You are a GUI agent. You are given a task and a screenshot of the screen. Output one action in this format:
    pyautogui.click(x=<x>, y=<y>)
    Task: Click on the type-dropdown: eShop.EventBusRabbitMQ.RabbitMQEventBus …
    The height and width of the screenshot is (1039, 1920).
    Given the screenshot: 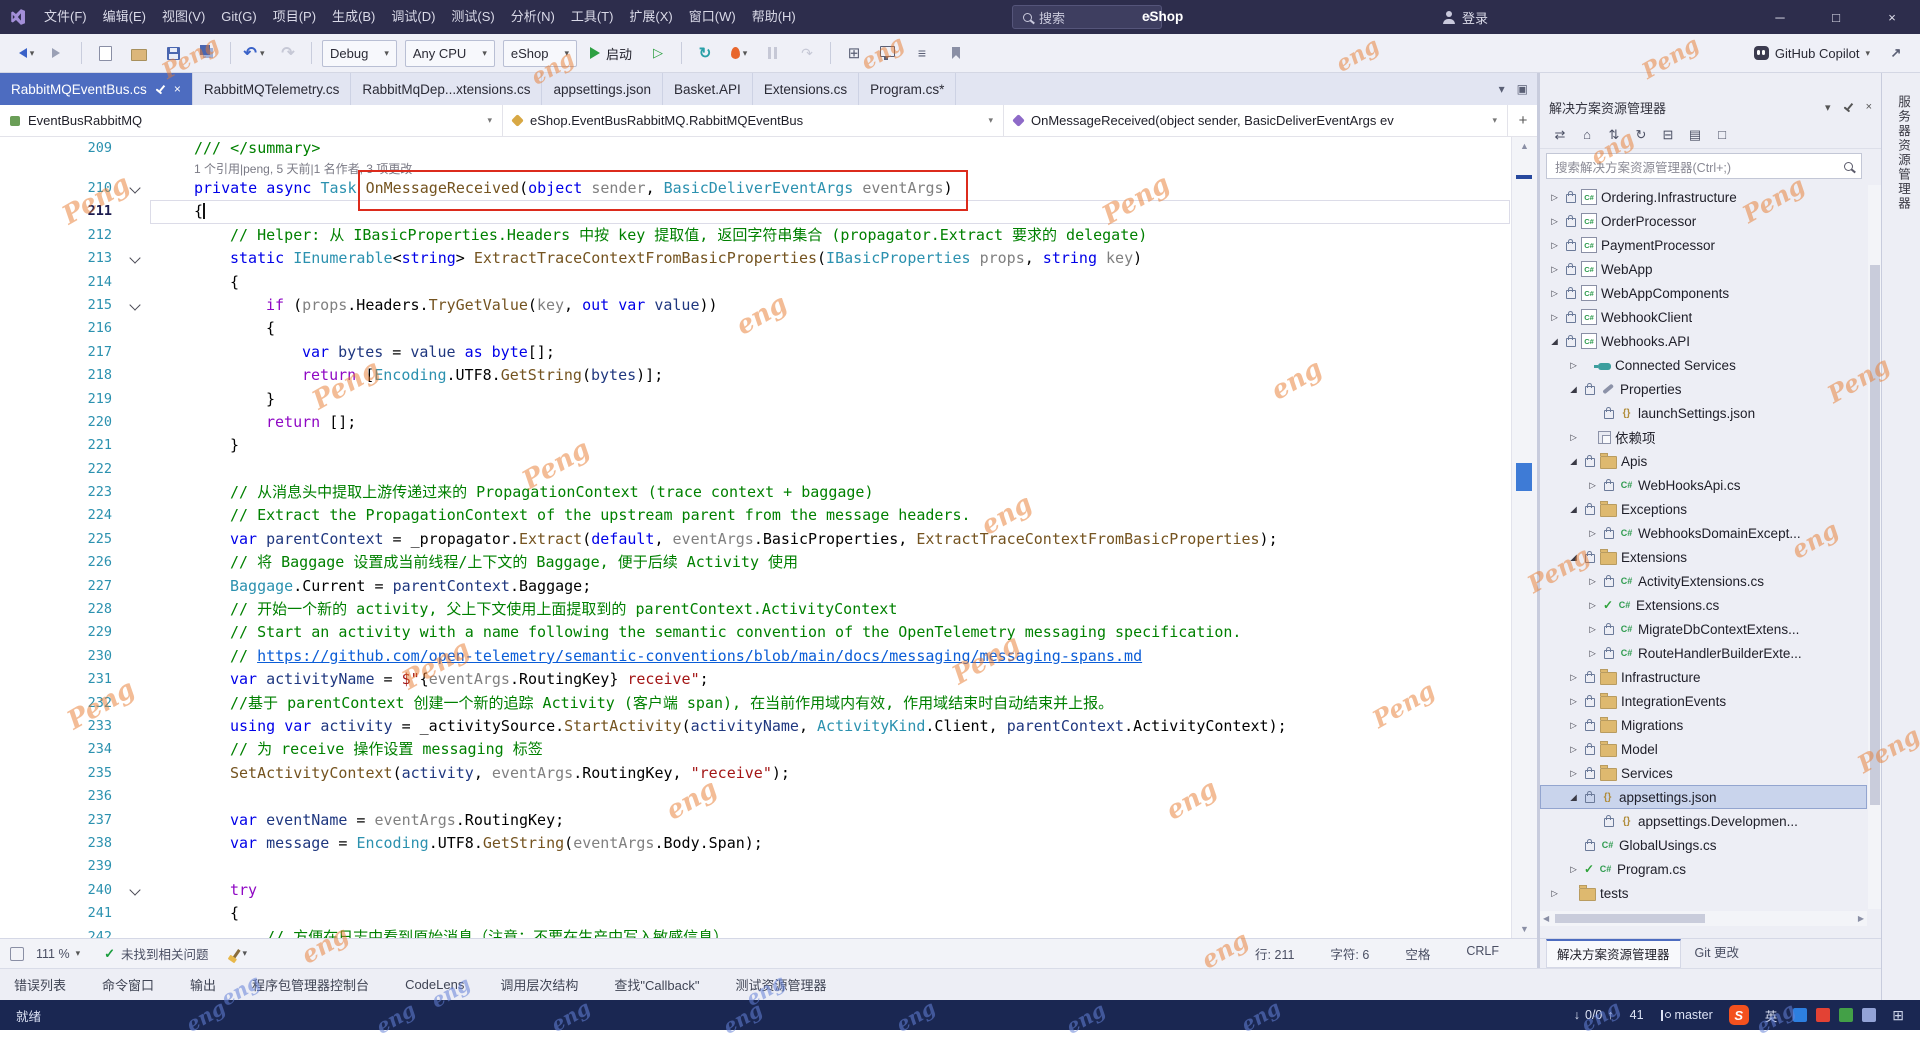 What is the action you would take?
    pyautogui.click(x=753, y=120)
    